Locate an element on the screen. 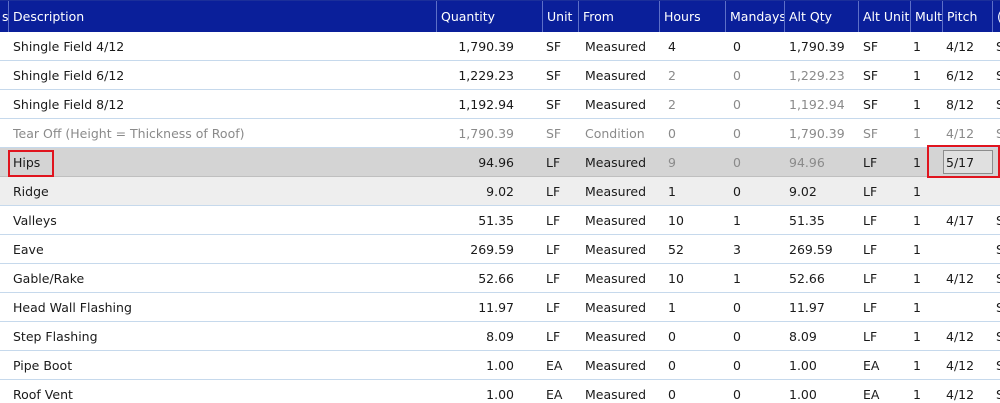 The width and height of the screenshot is (1000, 403). cell-description: Roof Vent is located at coordinates (223, 391).